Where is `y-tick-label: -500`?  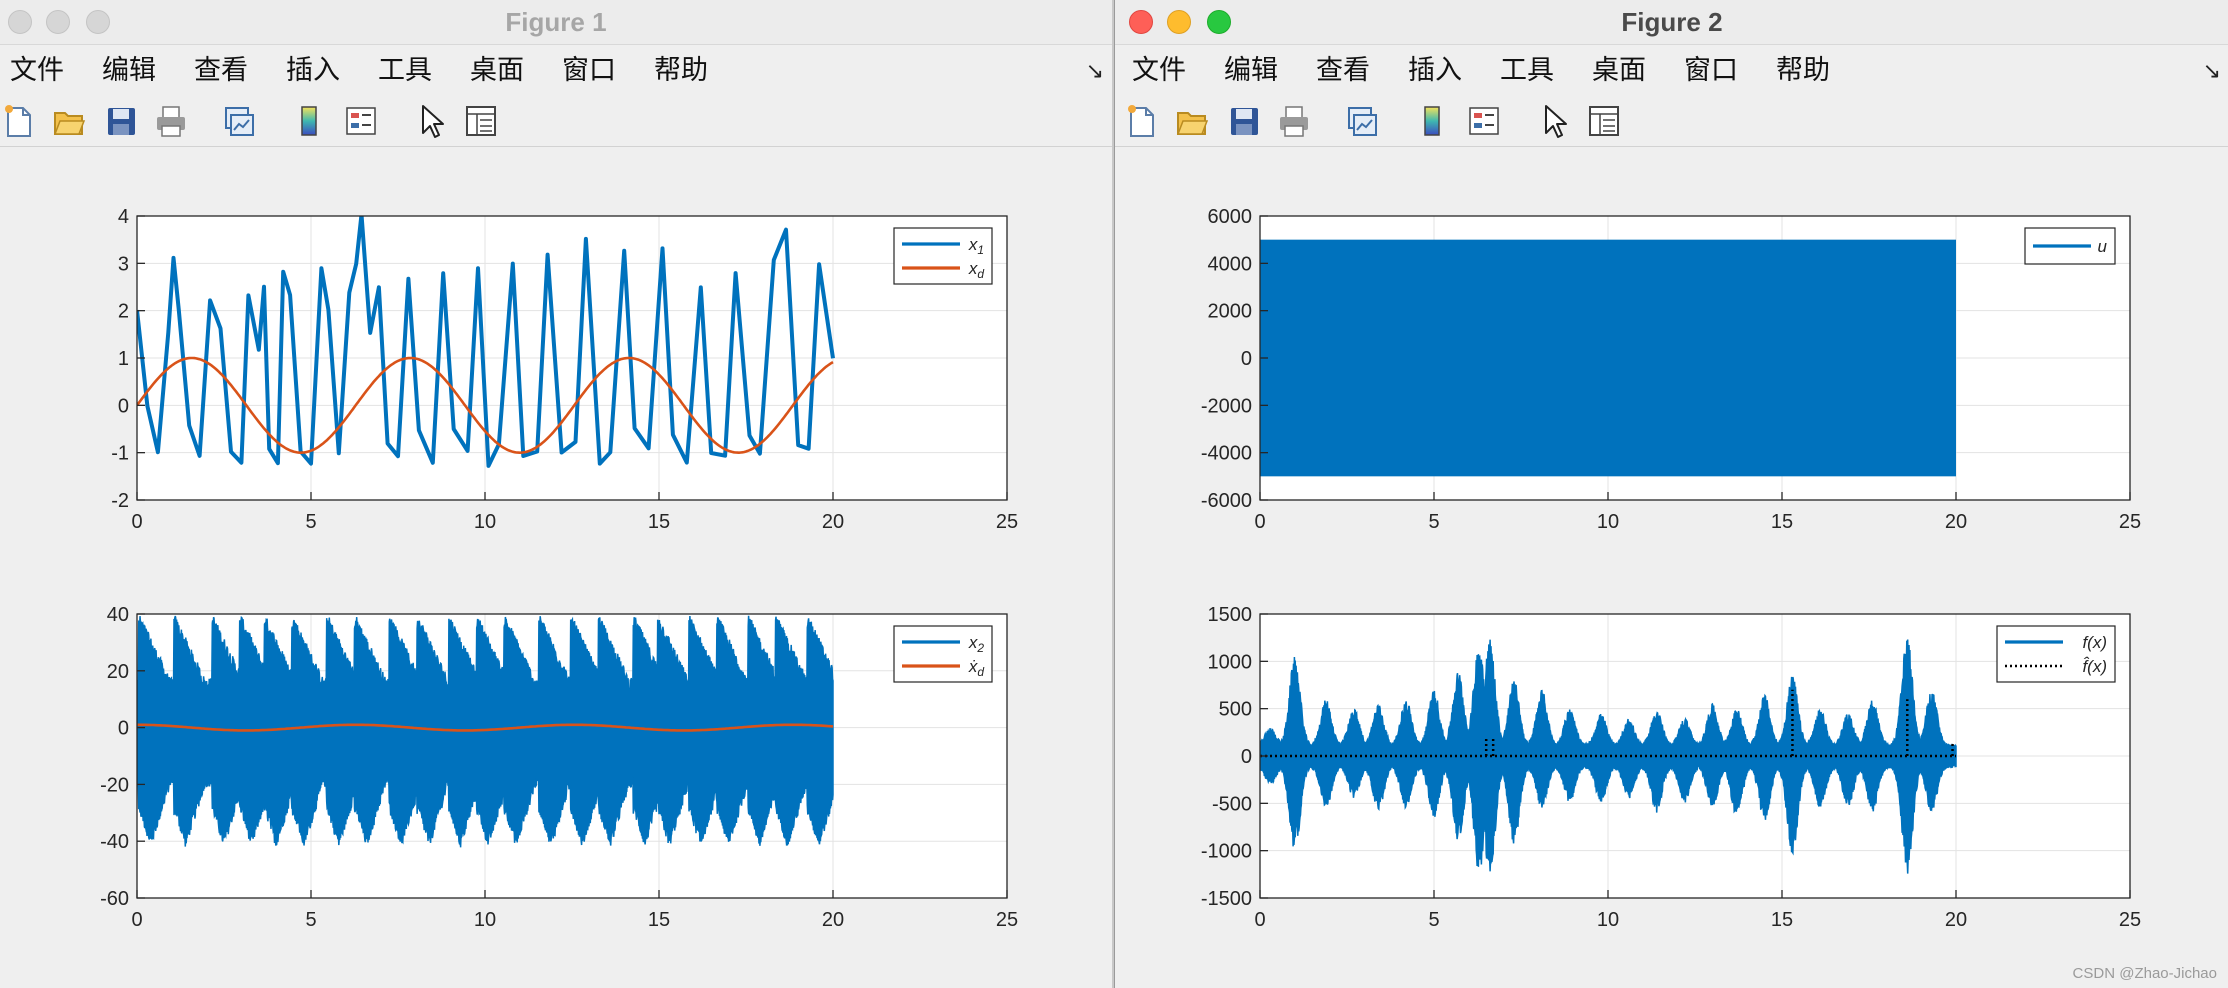
y-tick-label: -500 is located at coordinates (1232, 804).